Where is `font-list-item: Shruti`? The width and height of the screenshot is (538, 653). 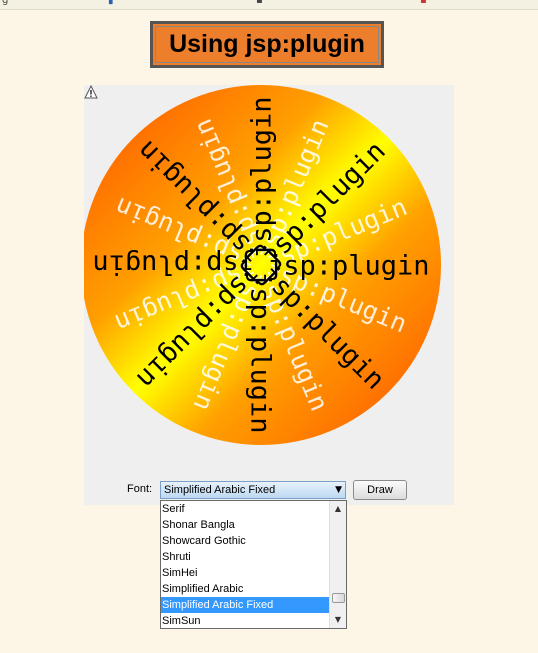 font-list-item: Shruti is located at coordinates (246, 557).